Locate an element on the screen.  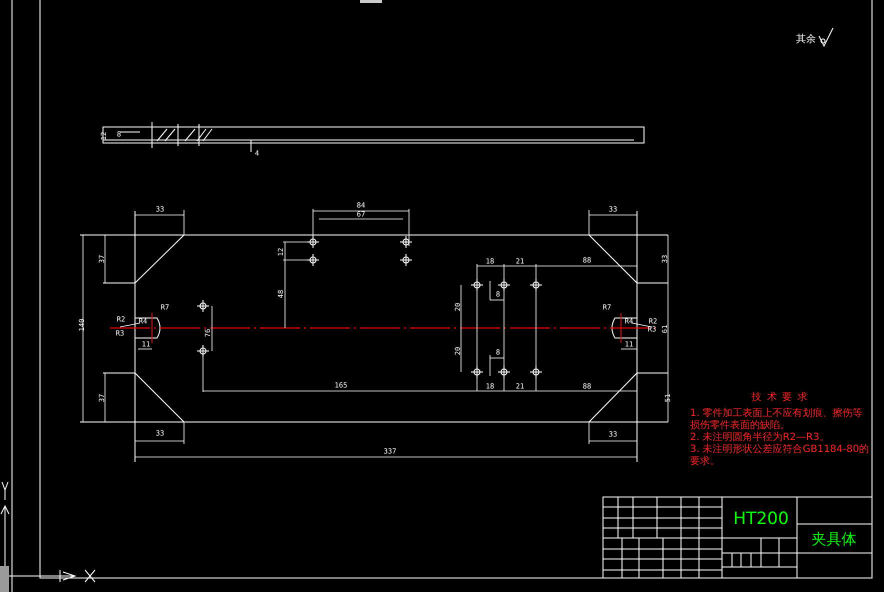
tech-requirement-text: 1. 零件加工表面上不应有划痕、擦伤等损伤零件表面的缺陷。 is located at coordinates (777, 420).